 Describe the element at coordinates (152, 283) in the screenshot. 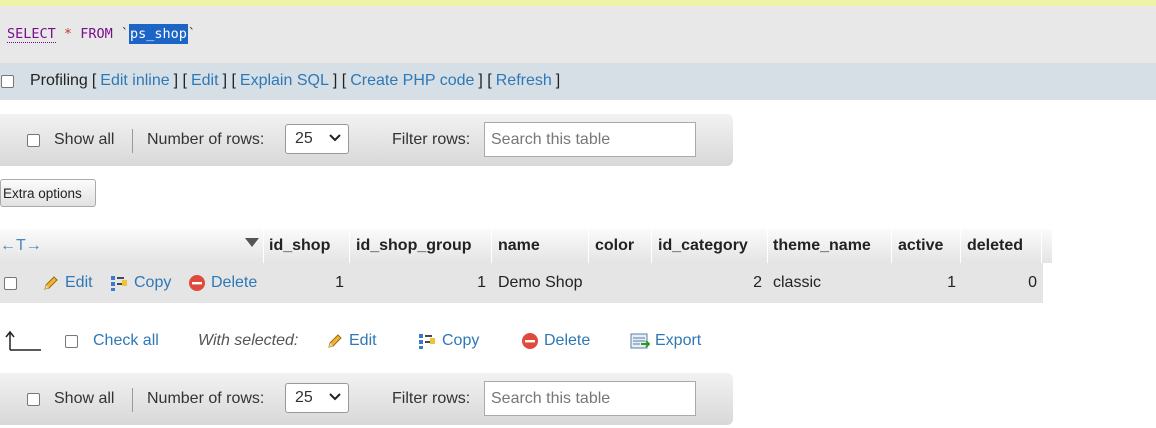

I see `row-copy-link: Copy` at that location.